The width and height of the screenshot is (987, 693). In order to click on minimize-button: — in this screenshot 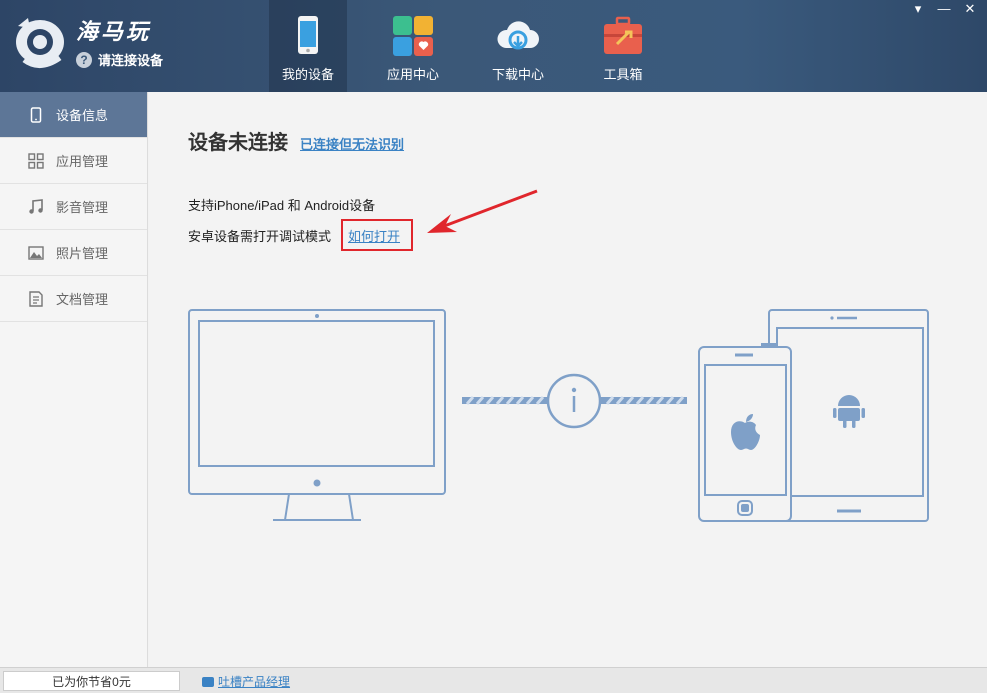, I will do `click(944, 10)`.